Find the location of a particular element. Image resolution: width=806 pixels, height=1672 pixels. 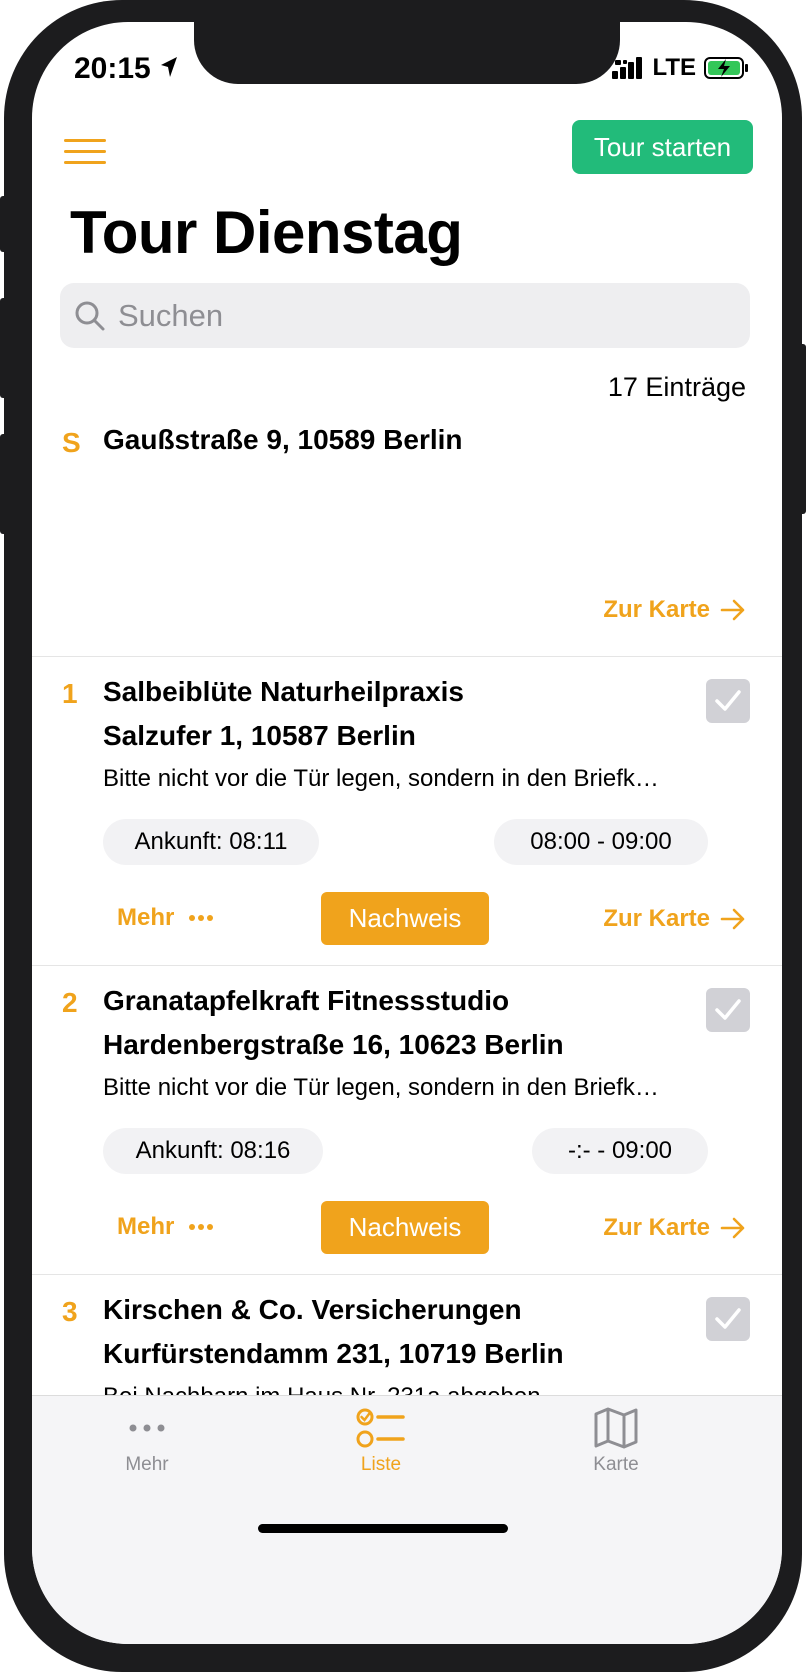

stop-address: Hardenbergstraße 16, 10623 Berlin is located at coordinates (333, 1044).